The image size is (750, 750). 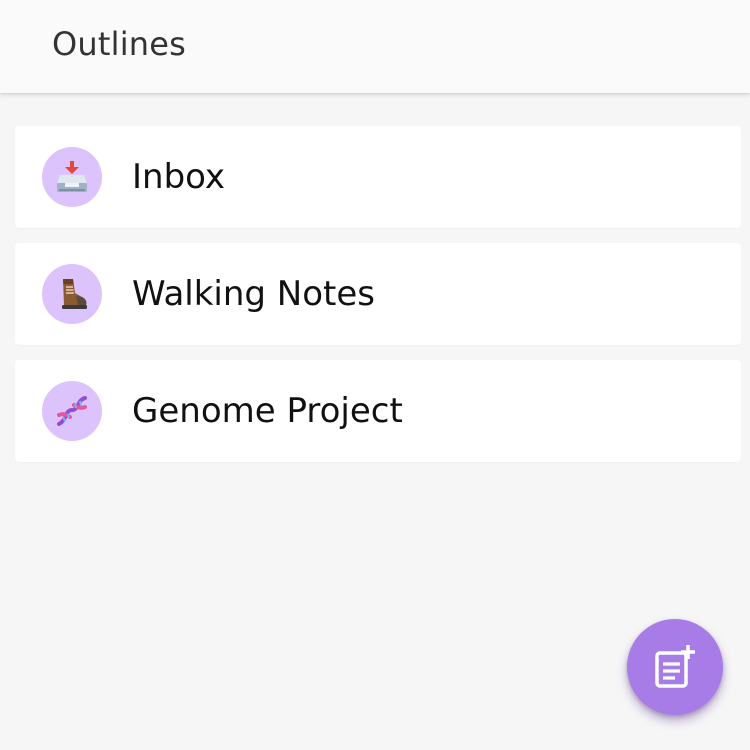 I want to click on hiking-boot-icon, so click(x=72, y=294).